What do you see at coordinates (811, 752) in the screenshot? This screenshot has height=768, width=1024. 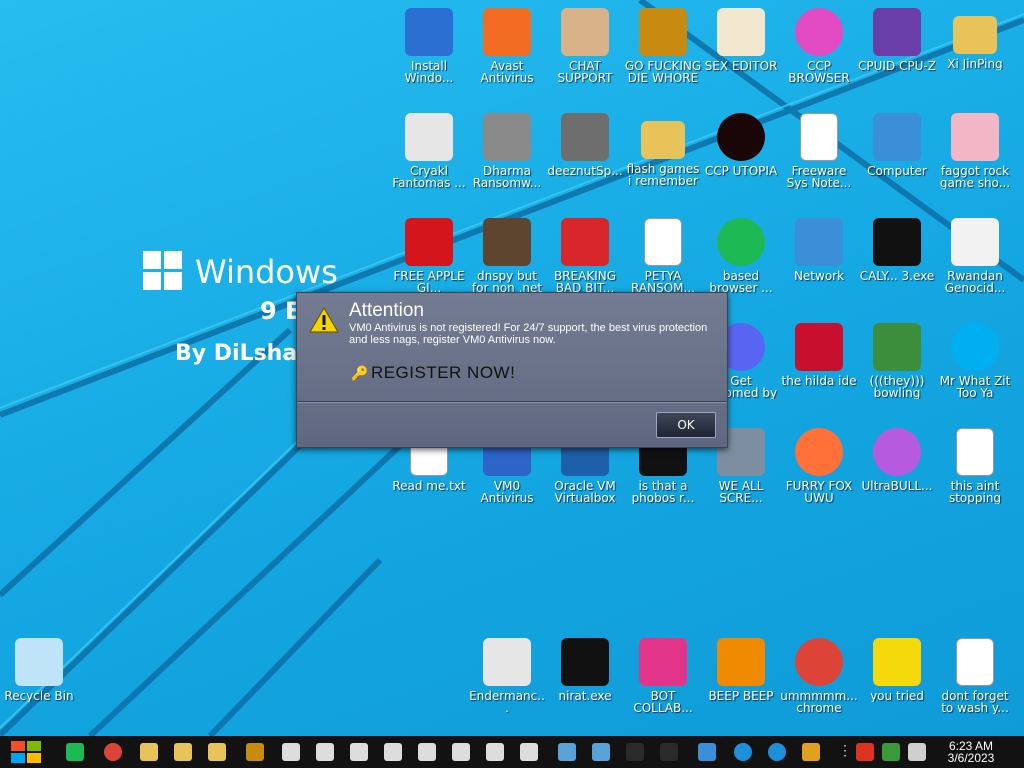 I see `rubik-icon` at bounding box center [811, 752].